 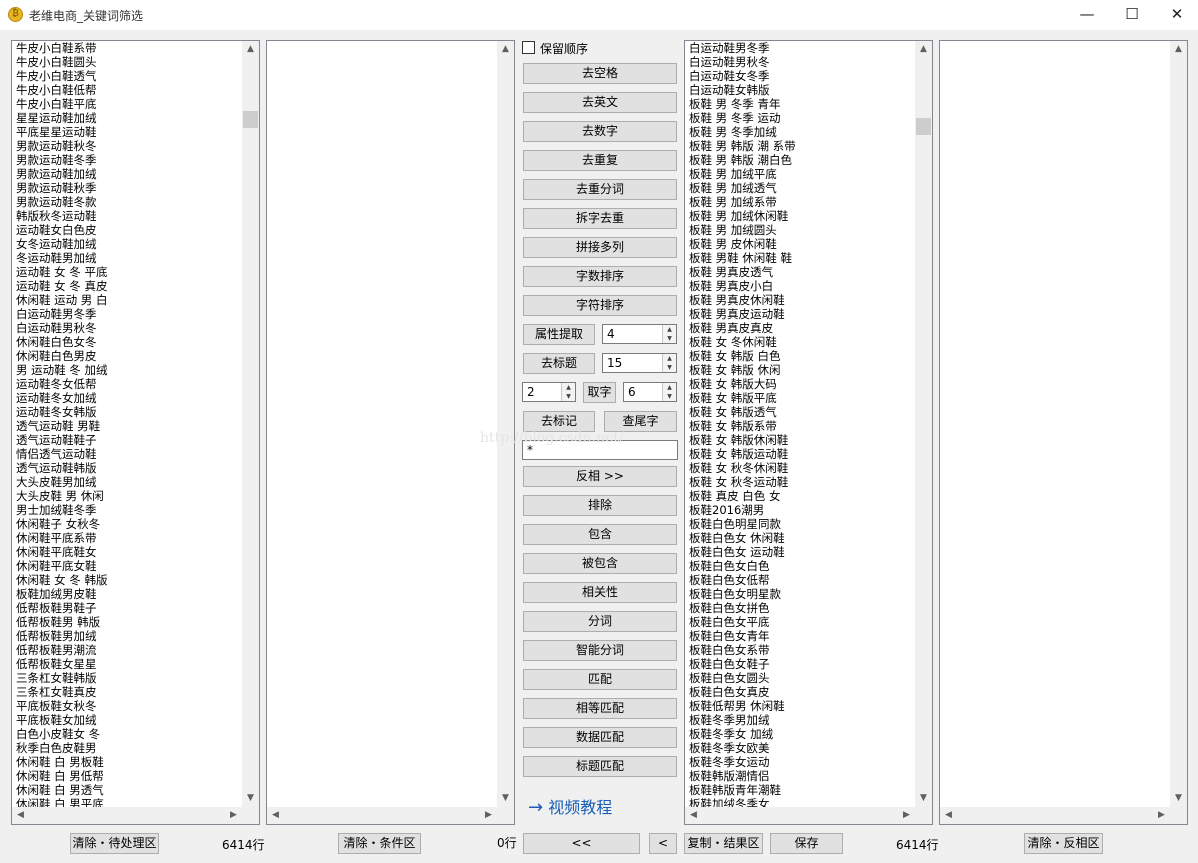 I want to click on list-item: 板鞋 男 韩版 潮 系带, so click(x=801, y=146).